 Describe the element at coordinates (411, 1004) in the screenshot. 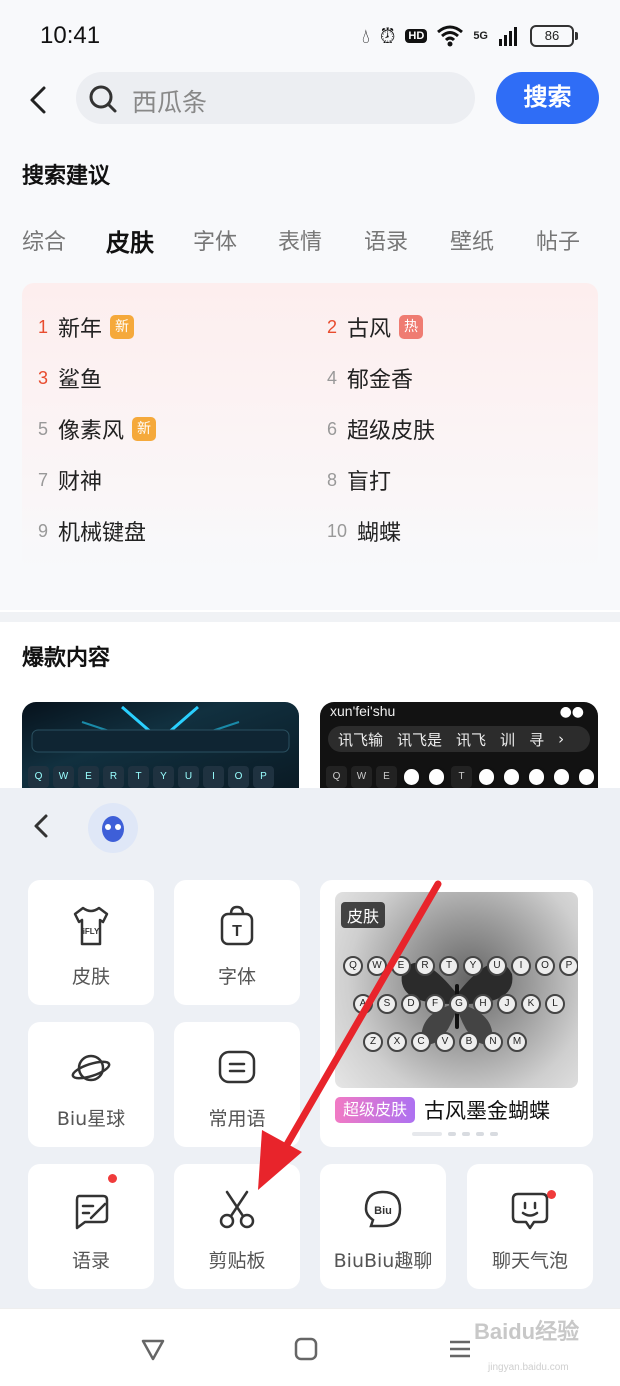

I see `preview-key: D` at that location.